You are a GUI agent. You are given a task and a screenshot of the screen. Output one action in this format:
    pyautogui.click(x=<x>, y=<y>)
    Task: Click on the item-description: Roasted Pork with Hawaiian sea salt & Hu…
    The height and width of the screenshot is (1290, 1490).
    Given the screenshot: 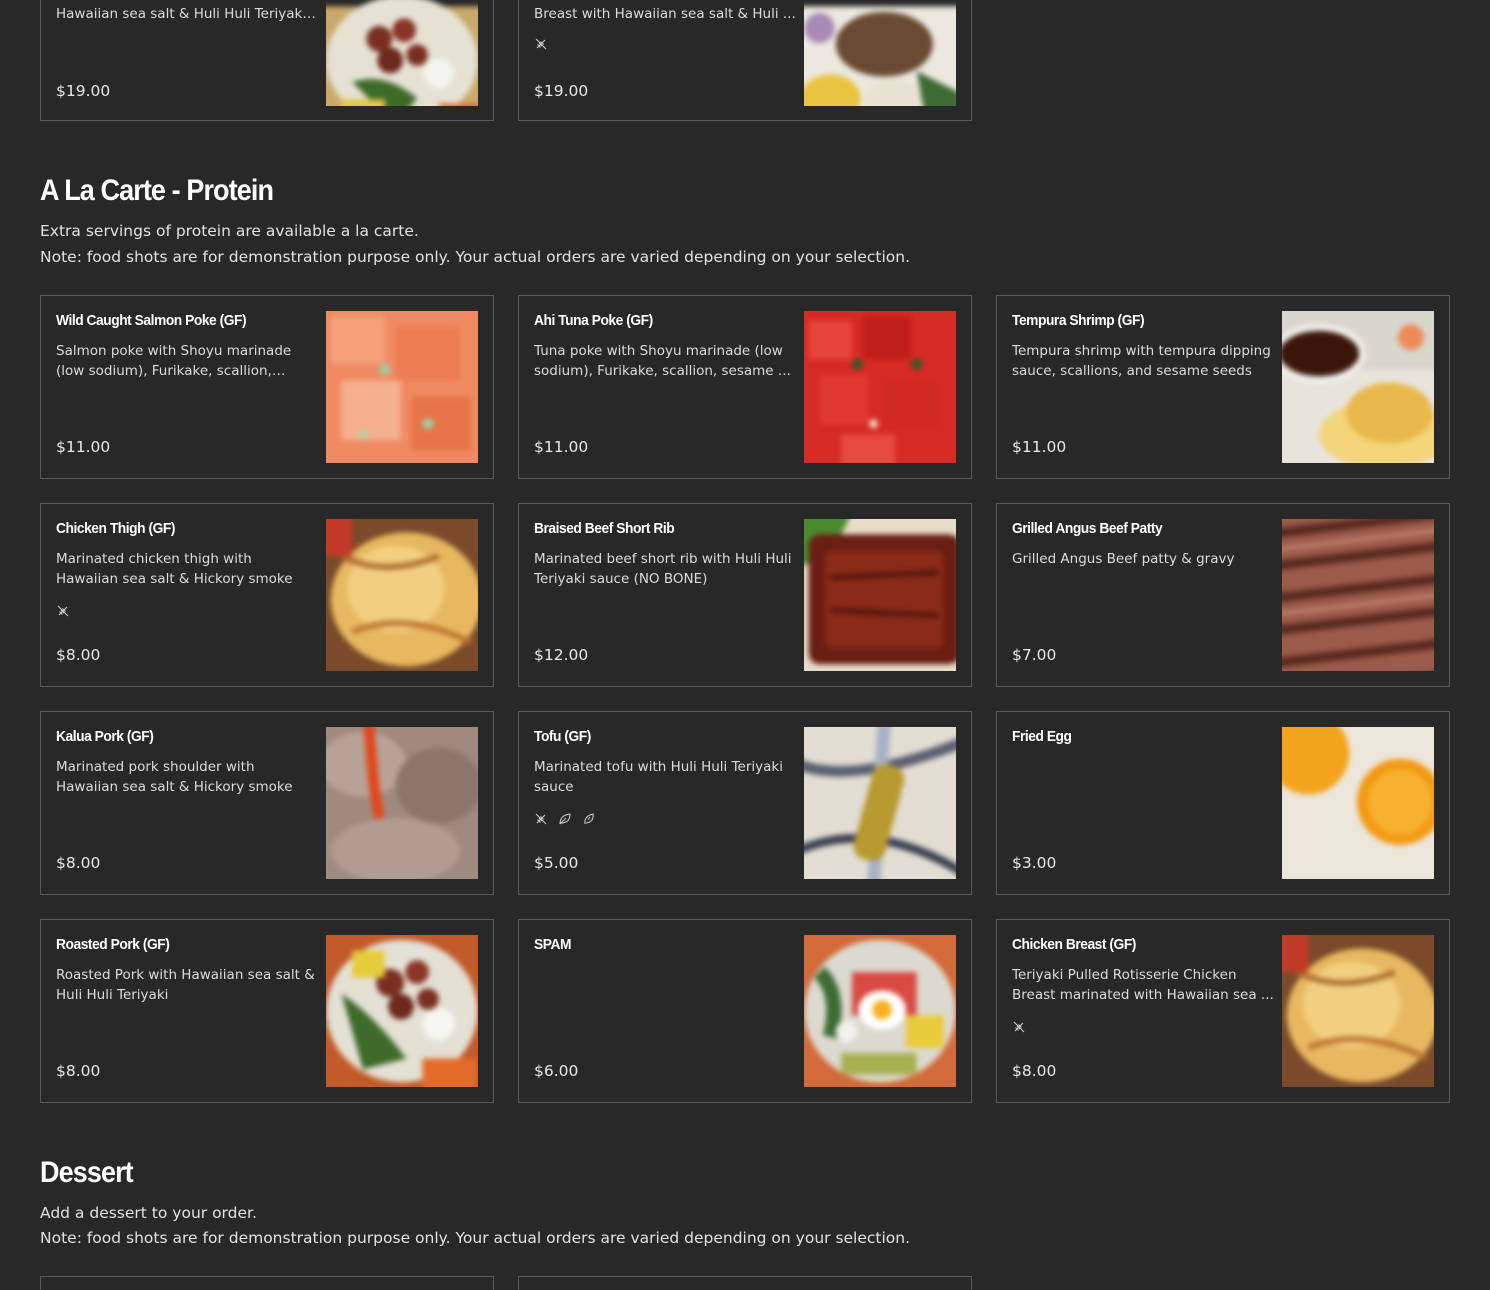 What is the action you would take?
    pyautogui.click(x=185, y=985)
    